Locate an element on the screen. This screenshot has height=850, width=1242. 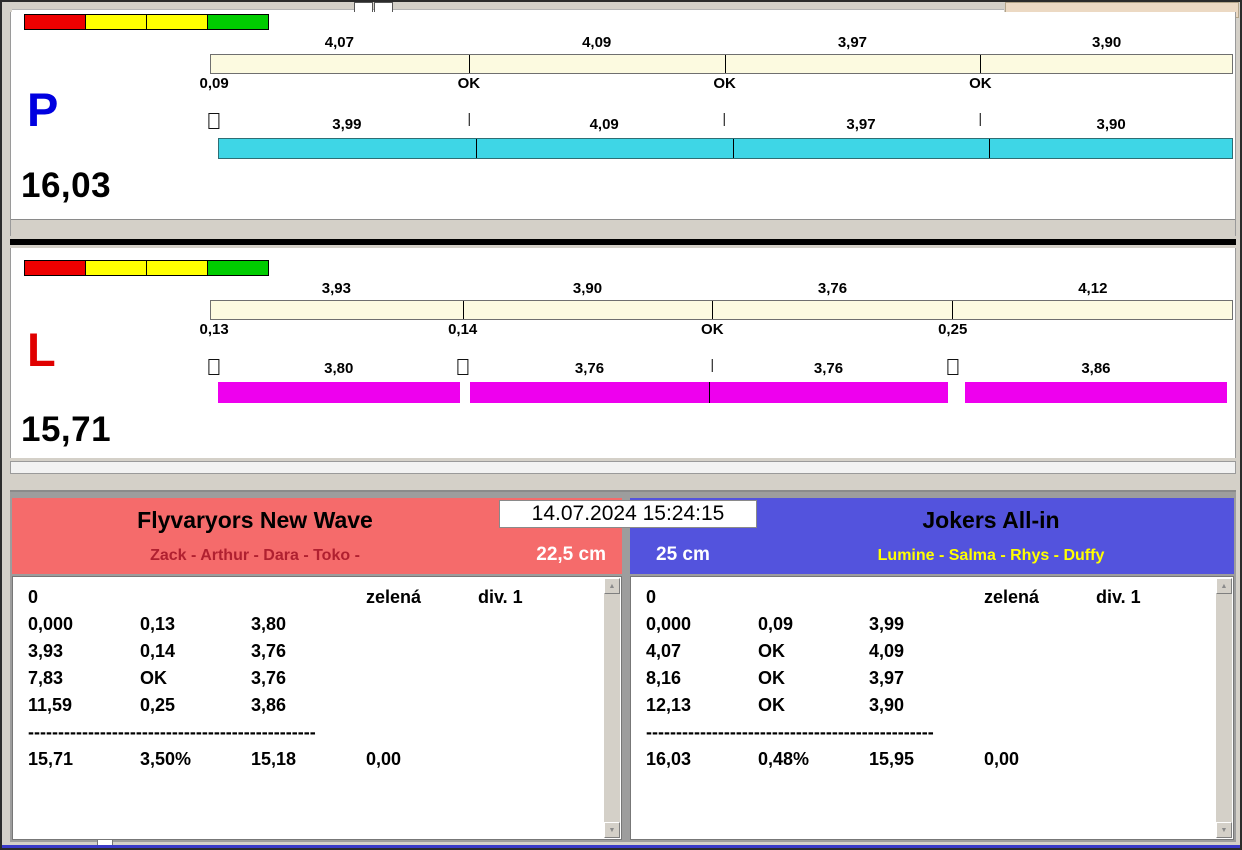
cell: 15,95 is located at coordinates (892, 759).